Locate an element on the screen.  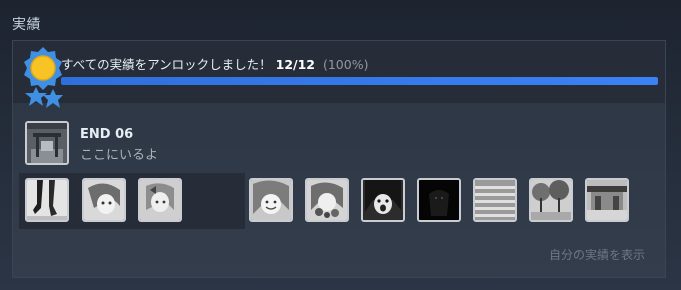
achievement-icon-park-trees is located at coordinates (551, 200).